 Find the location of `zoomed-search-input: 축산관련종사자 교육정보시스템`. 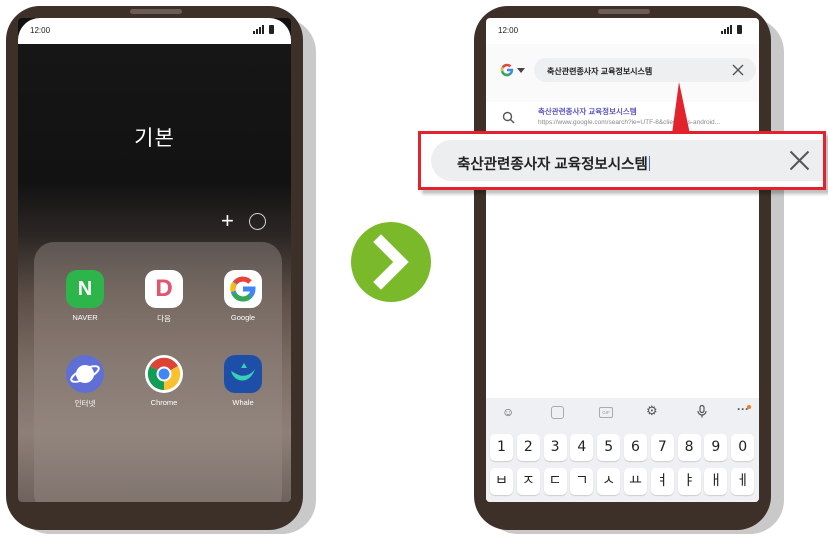

zoomed-search-input: 축산관련종사자 교육정보시스템 is located at coordinates (627, 160).